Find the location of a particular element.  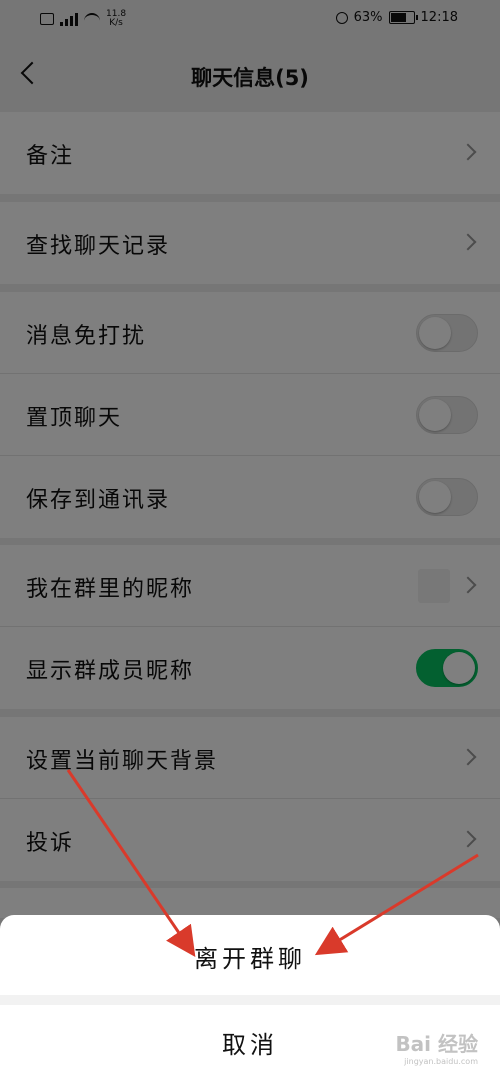

baidu-watermark: Bai 经验 jingyan.baidu.com is located at coordinates (436, 1047).